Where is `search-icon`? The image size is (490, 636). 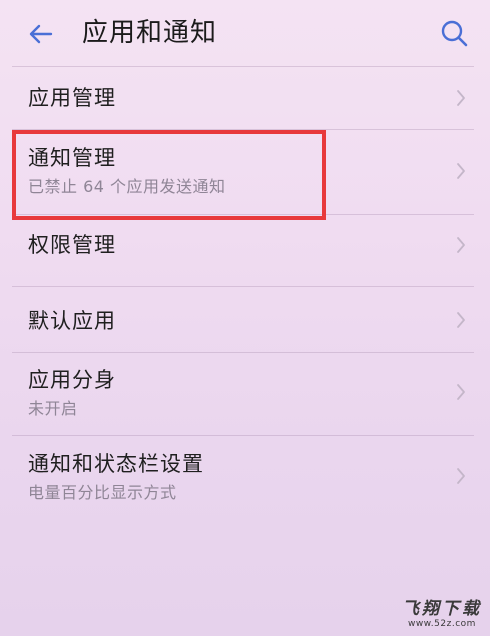
search-icon is located at coordinates (454, 33).